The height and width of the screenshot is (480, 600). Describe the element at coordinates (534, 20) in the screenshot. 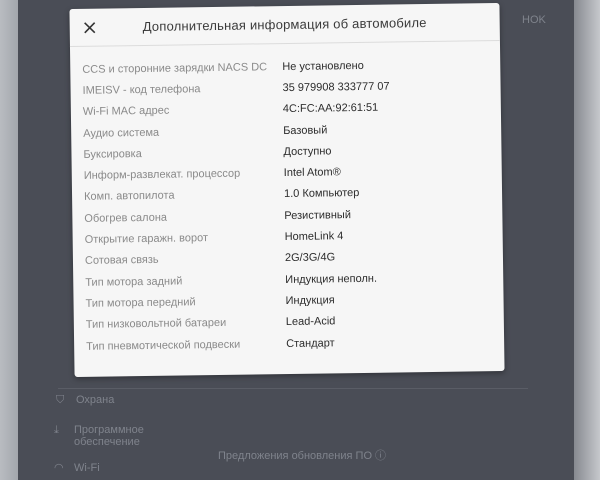

I see `corner-label: HOK` at that location.